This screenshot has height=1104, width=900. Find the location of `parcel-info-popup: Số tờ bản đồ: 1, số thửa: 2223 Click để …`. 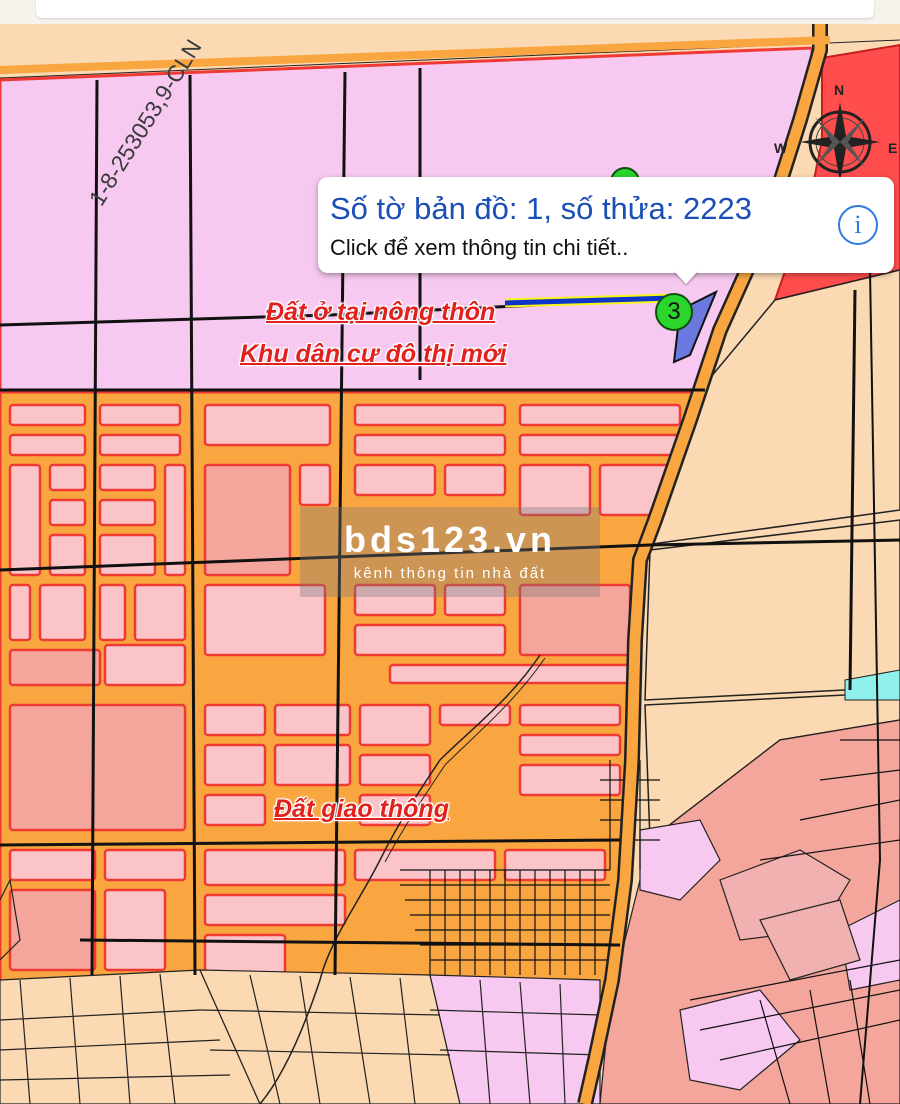

parcel-info-popup: Số tờ bản đồ: 1, số thửa: 2223 Click để … is located at coordinates (606, 225).